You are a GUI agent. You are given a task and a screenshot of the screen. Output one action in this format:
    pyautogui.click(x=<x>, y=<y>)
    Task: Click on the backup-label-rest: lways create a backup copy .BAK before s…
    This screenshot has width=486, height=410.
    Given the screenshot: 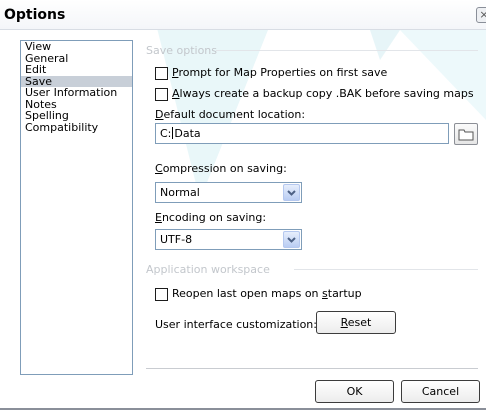 What is the action you would take?
    pyautogui.click(x=326, y=93)
    